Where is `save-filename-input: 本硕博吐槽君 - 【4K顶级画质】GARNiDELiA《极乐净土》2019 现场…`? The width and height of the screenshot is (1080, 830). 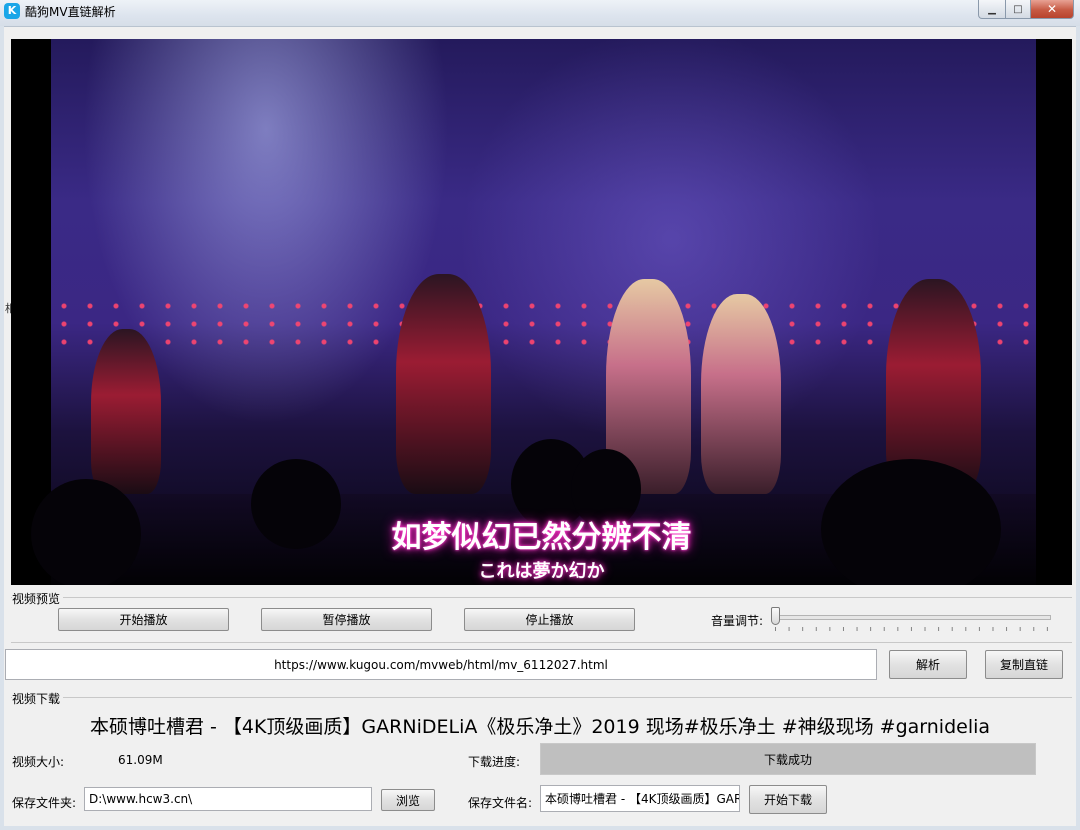 save-filename-input: 本硕博吐槽君 - 【4K顶级画质】GARNiDELiA《极乐净土》2019 现场… is located at coordinates (640, 798).